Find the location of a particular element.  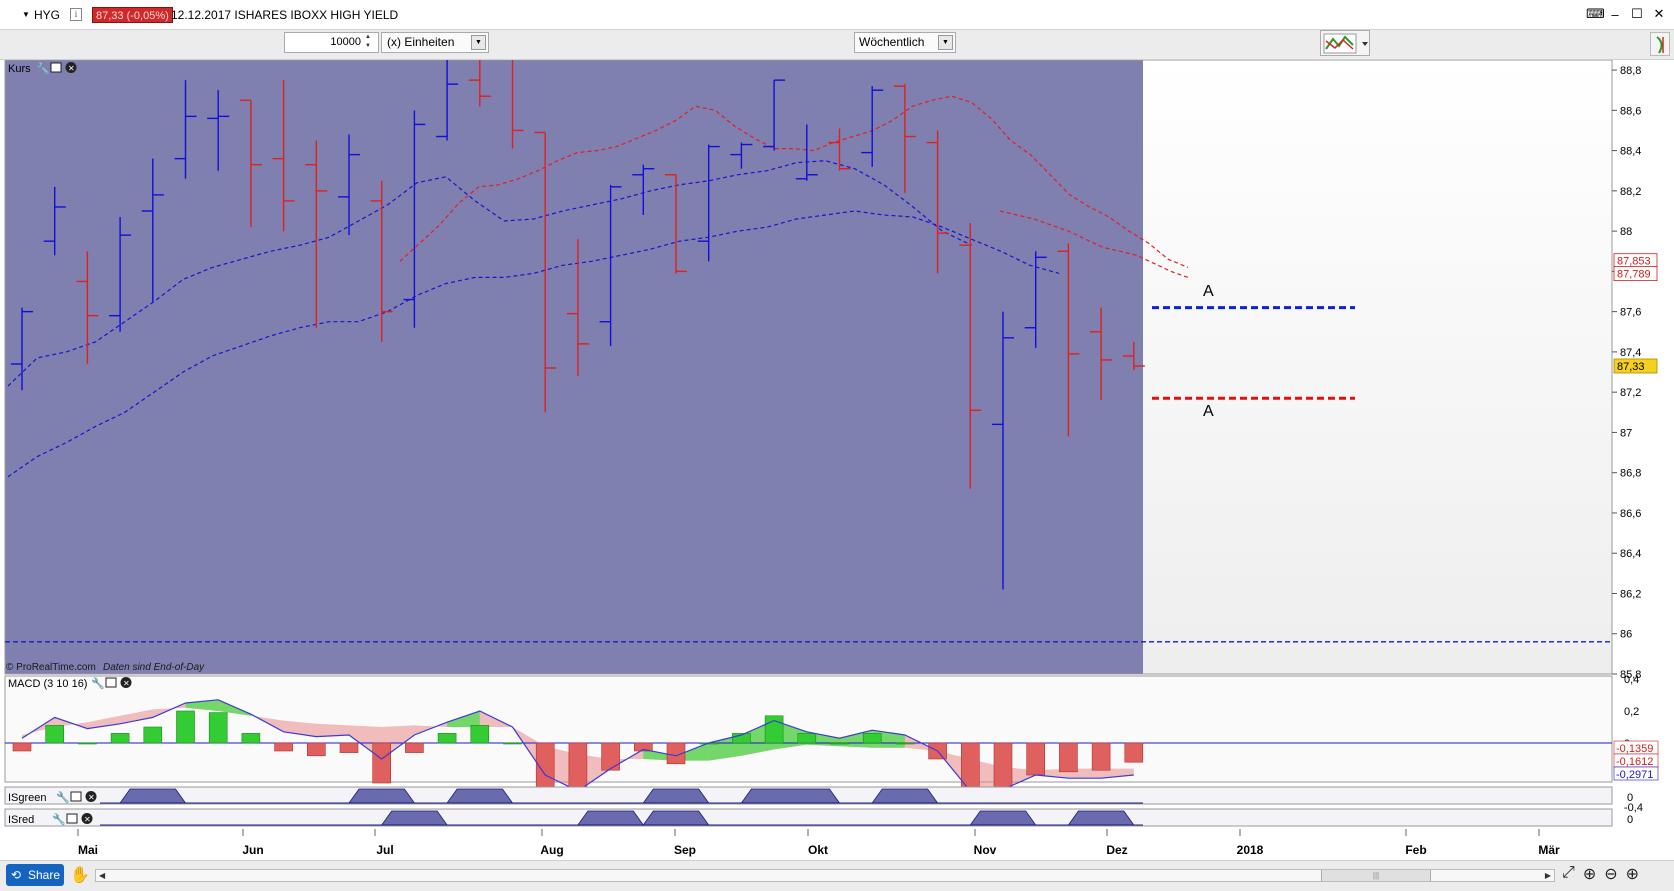

level-label-upper: A is located at coordinates (1208, 291).